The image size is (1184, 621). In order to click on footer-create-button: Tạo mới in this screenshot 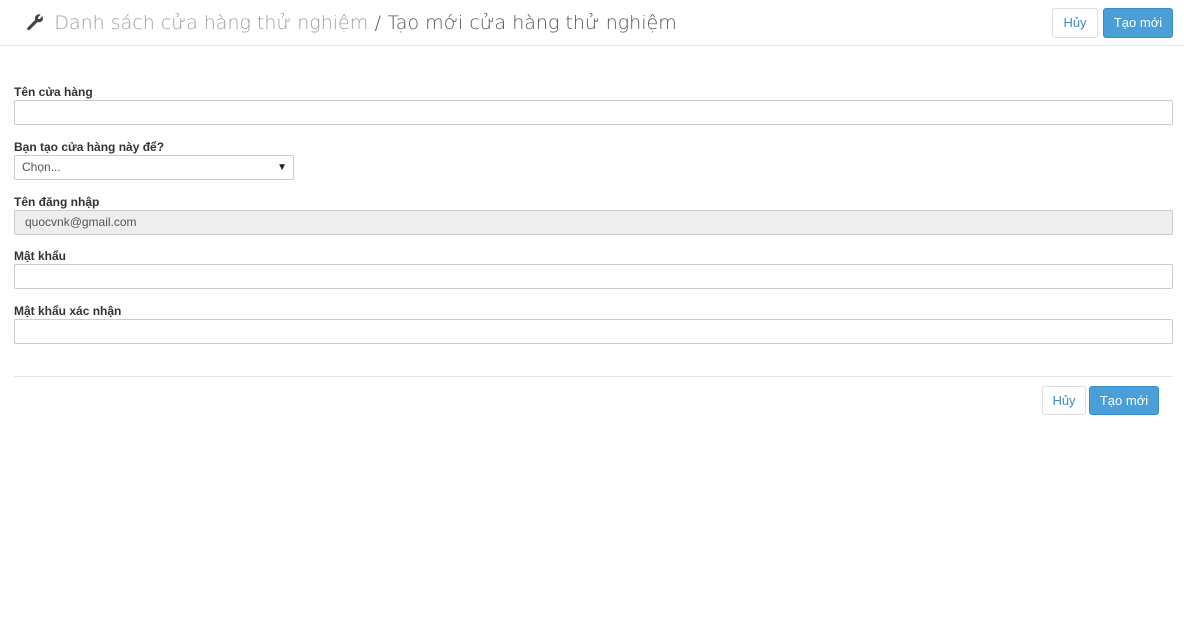, I will do `click(1124, 400)`.